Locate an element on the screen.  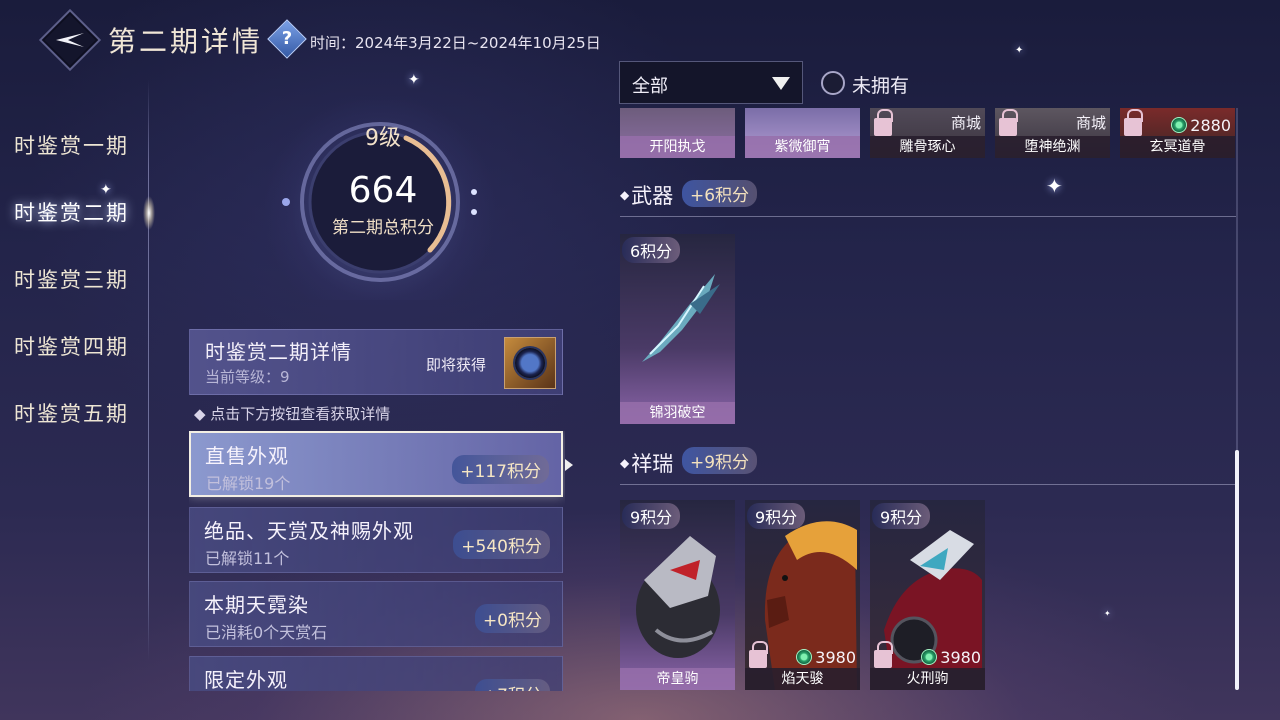
item-name: 开阳执戈 is located at coordinates (677, 147).